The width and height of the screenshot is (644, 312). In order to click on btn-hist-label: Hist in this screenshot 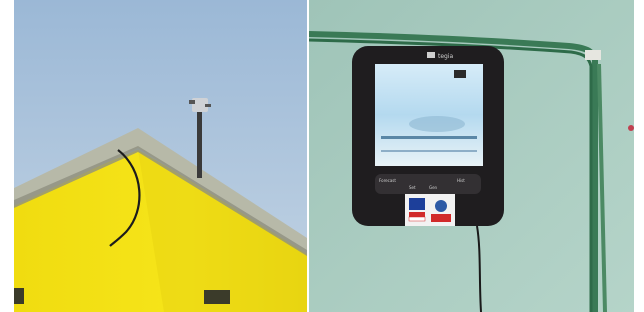, I will do `click(461, 180)`.